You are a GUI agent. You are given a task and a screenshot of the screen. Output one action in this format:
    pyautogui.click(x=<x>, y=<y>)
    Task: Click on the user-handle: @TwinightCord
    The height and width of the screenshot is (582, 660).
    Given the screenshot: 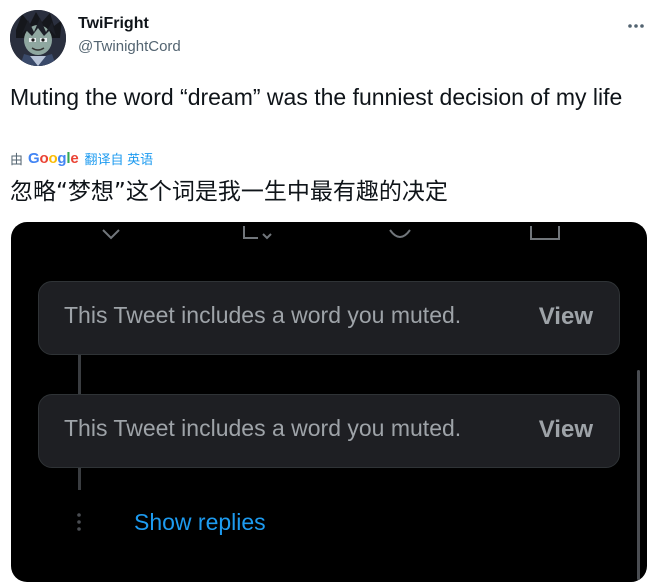 What is the action you would take?
    pyautogui.click(x=129, y=46)
    